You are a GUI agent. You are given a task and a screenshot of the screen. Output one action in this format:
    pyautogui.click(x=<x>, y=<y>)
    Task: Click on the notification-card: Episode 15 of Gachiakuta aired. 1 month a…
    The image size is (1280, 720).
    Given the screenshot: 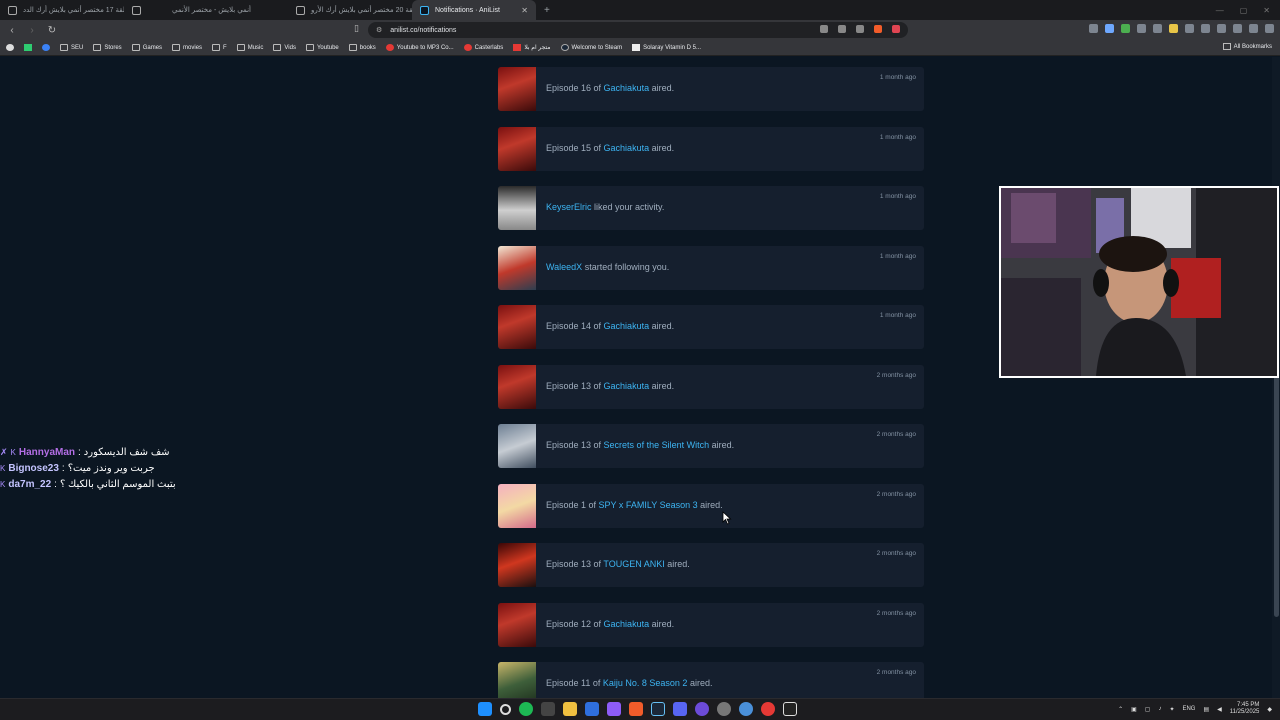 What is the action you would take?
    pyautogui.click(x=711, y=148)
    